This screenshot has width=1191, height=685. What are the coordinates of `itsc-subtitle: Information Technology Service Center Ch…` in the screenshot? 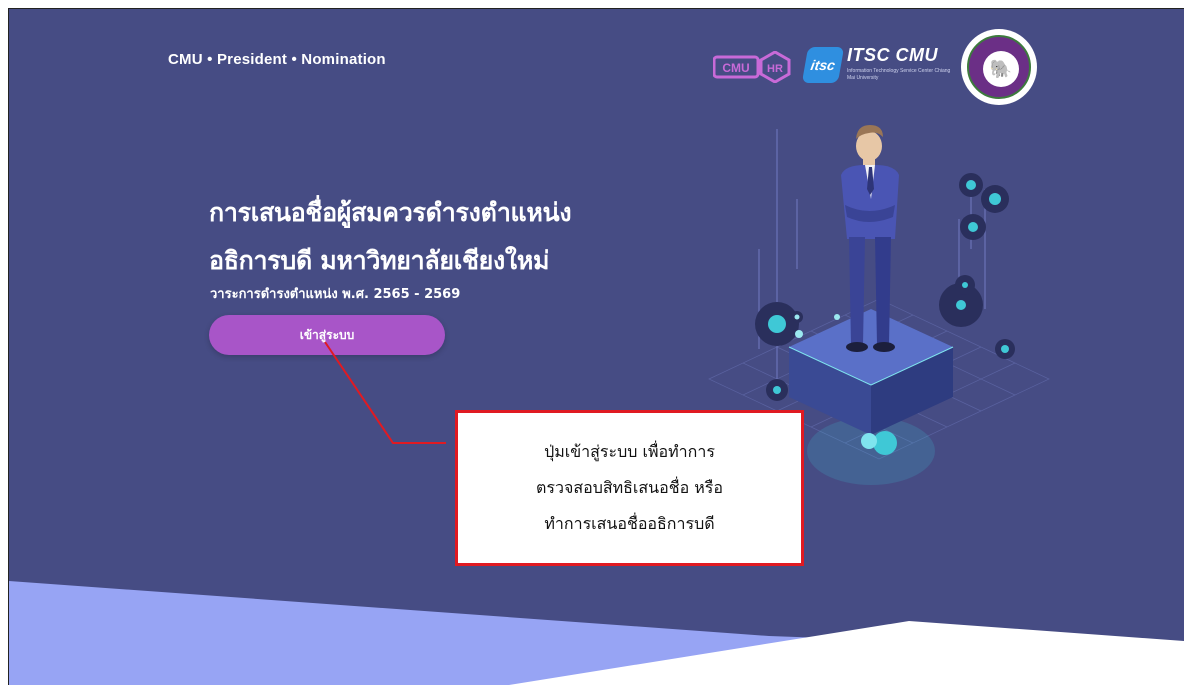 It's located at (899, 74).